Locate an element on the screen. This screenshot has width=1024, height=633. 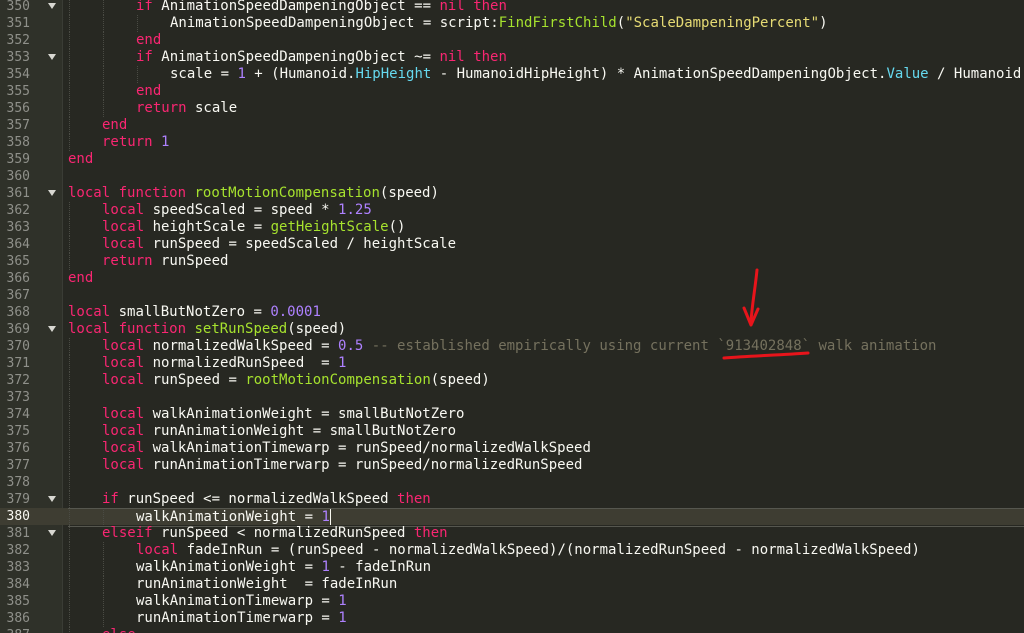
code-line: 357 end is located at coordinates (512, 125).